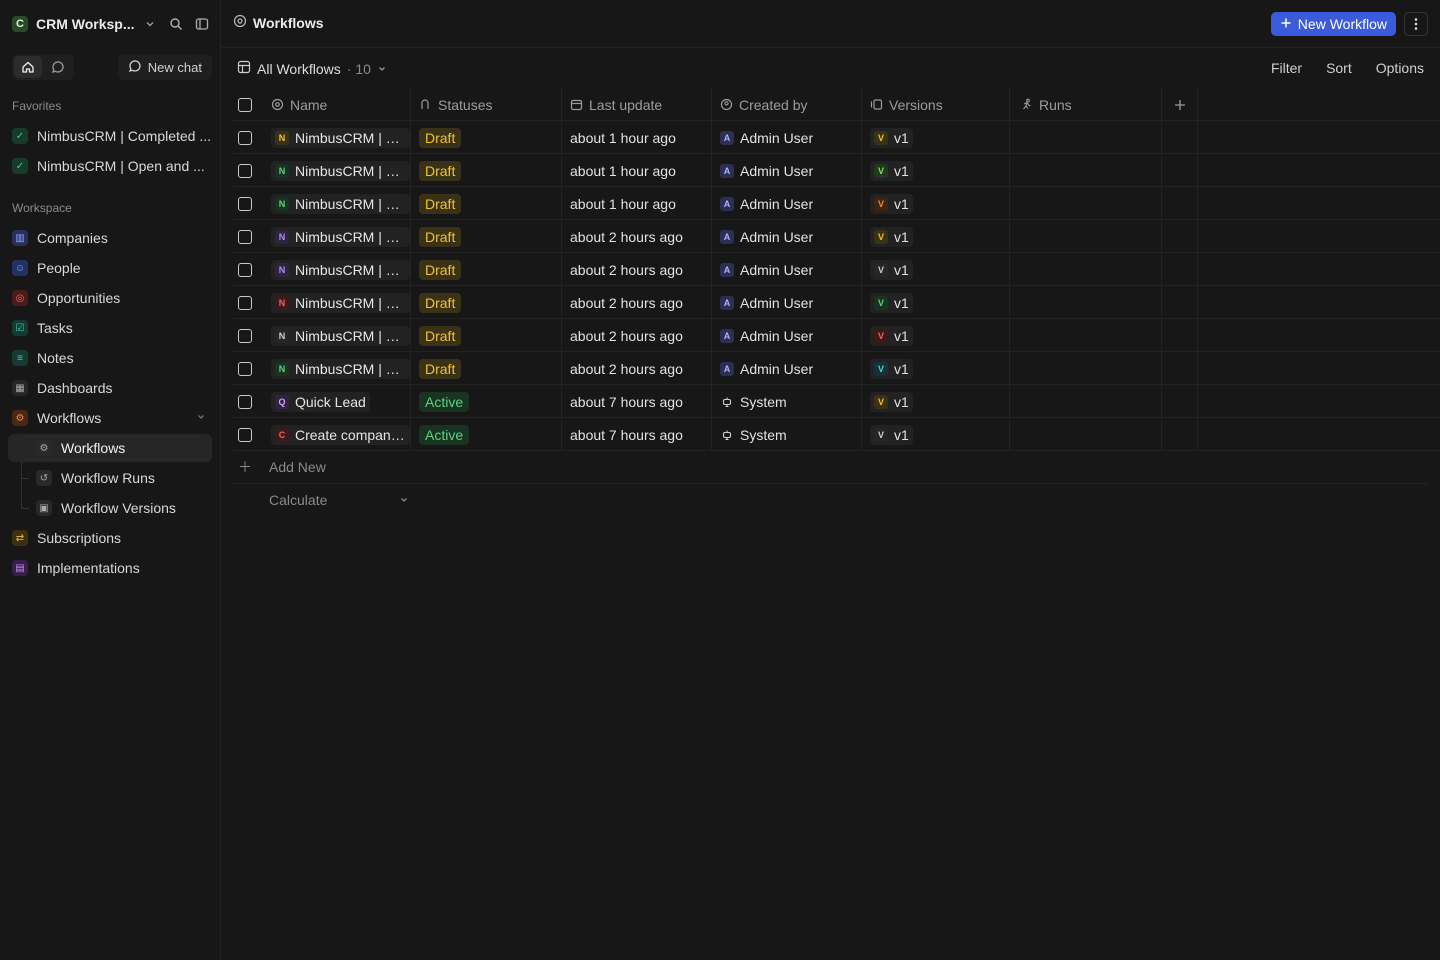 The image size is (1440, 960). I want to click on workflow-chip: Q Quick Lead, so click(320, 401).